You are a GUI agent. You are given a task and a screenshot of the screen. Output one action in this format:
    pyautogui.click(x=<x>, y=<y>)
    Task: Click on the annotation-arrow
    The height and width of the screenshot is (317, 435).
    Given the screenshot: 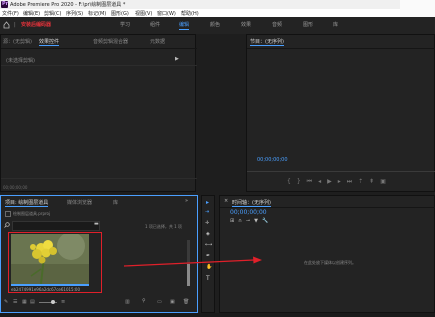 What is the action you would take?
    pyautogui.click(x=192, y=261)
    